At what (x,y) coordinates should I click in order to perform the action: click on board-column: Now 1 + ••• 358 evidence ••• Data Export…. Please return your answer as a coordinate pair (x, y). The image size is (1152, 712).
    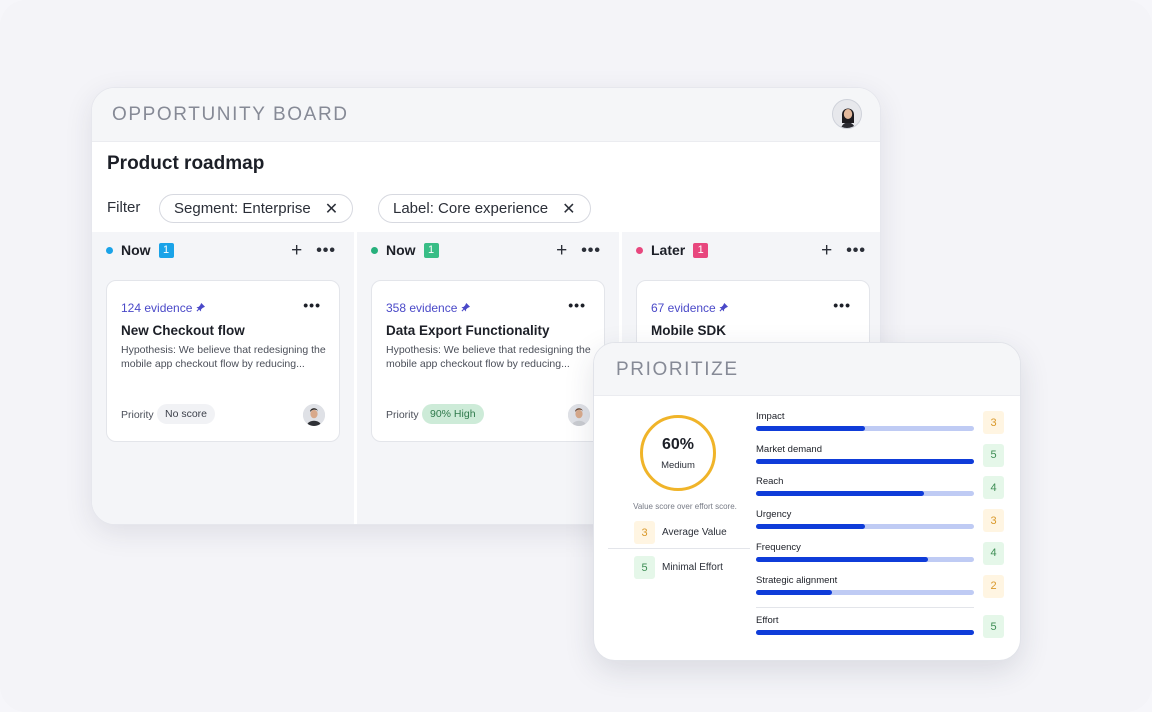
    Looking at the image, I should click on (488, 378).